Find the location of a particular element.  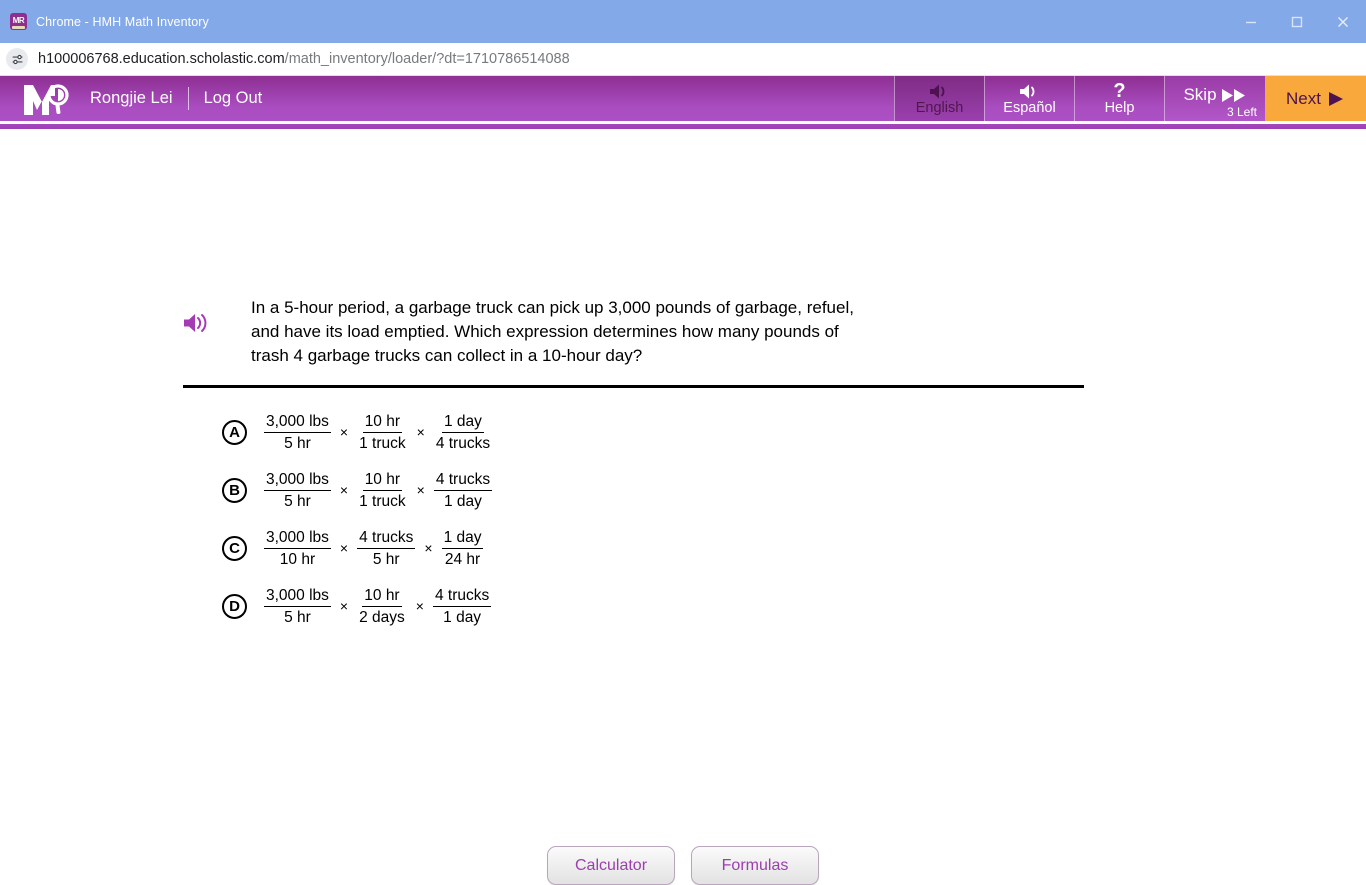

question-mark-icon: ? is located at coordinates (1119, 91).